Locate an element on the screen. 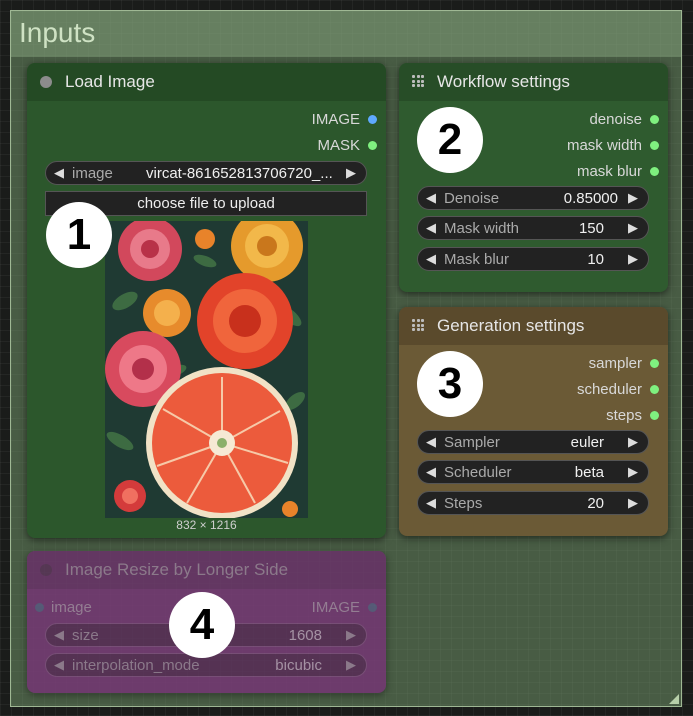 This screenshot has width=693, height=716. node-title: Generation settings is located at coordinates (511, 325).